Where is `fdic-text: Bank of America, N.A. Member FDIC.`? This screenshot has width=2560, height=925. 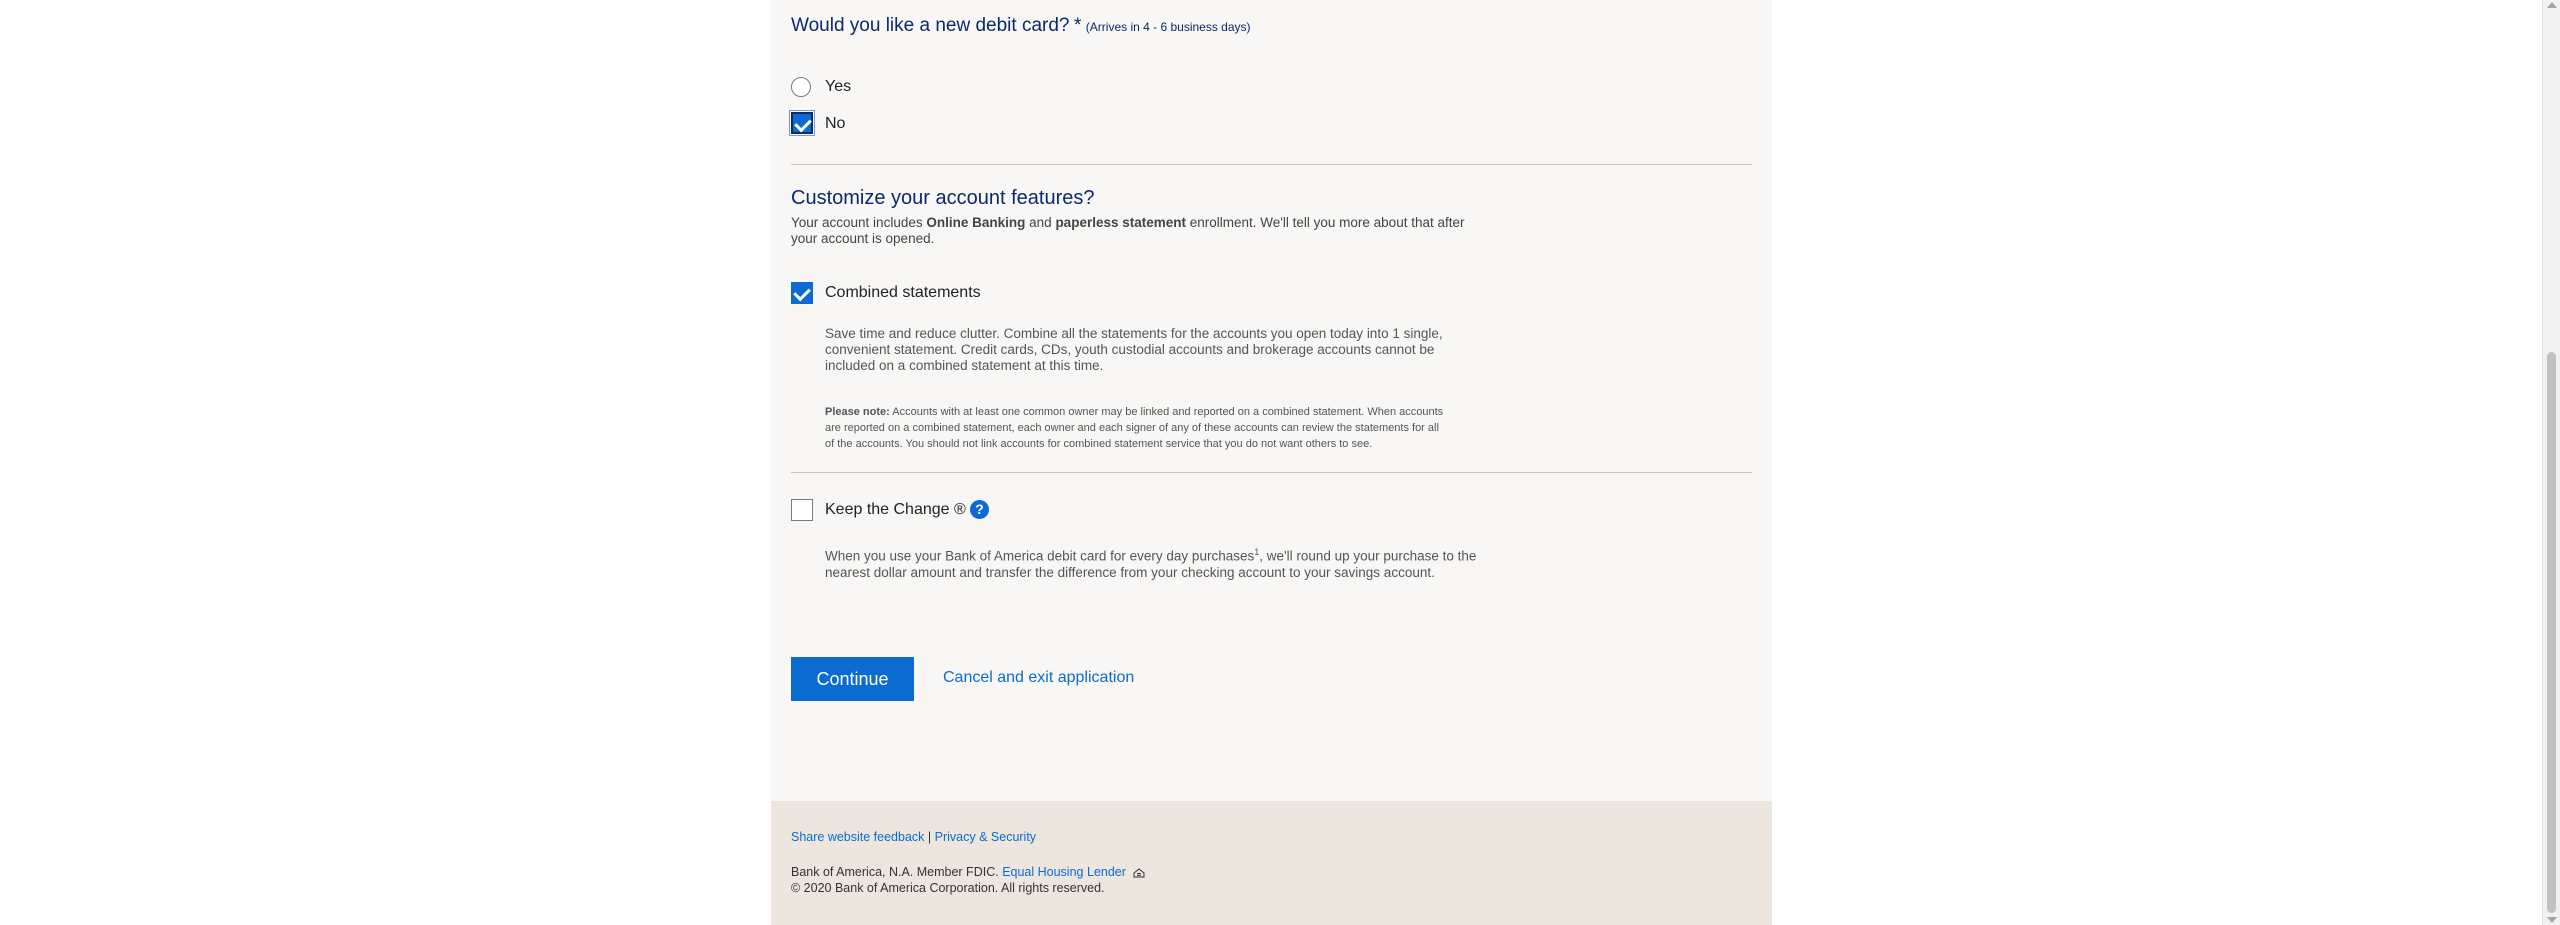 fdic-text: Bank of America, N.A. Member FDIC. is located at coordinates (895, 872).